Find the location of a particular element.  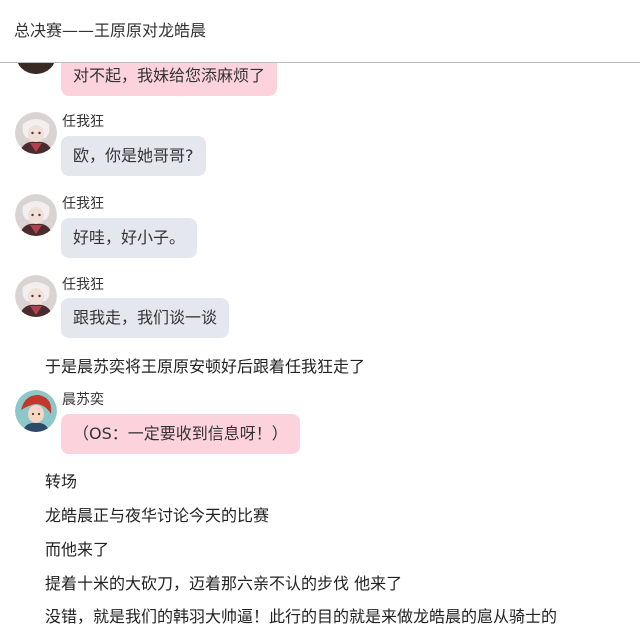

narration-text: 转场 is located at coordinates (61, 481).